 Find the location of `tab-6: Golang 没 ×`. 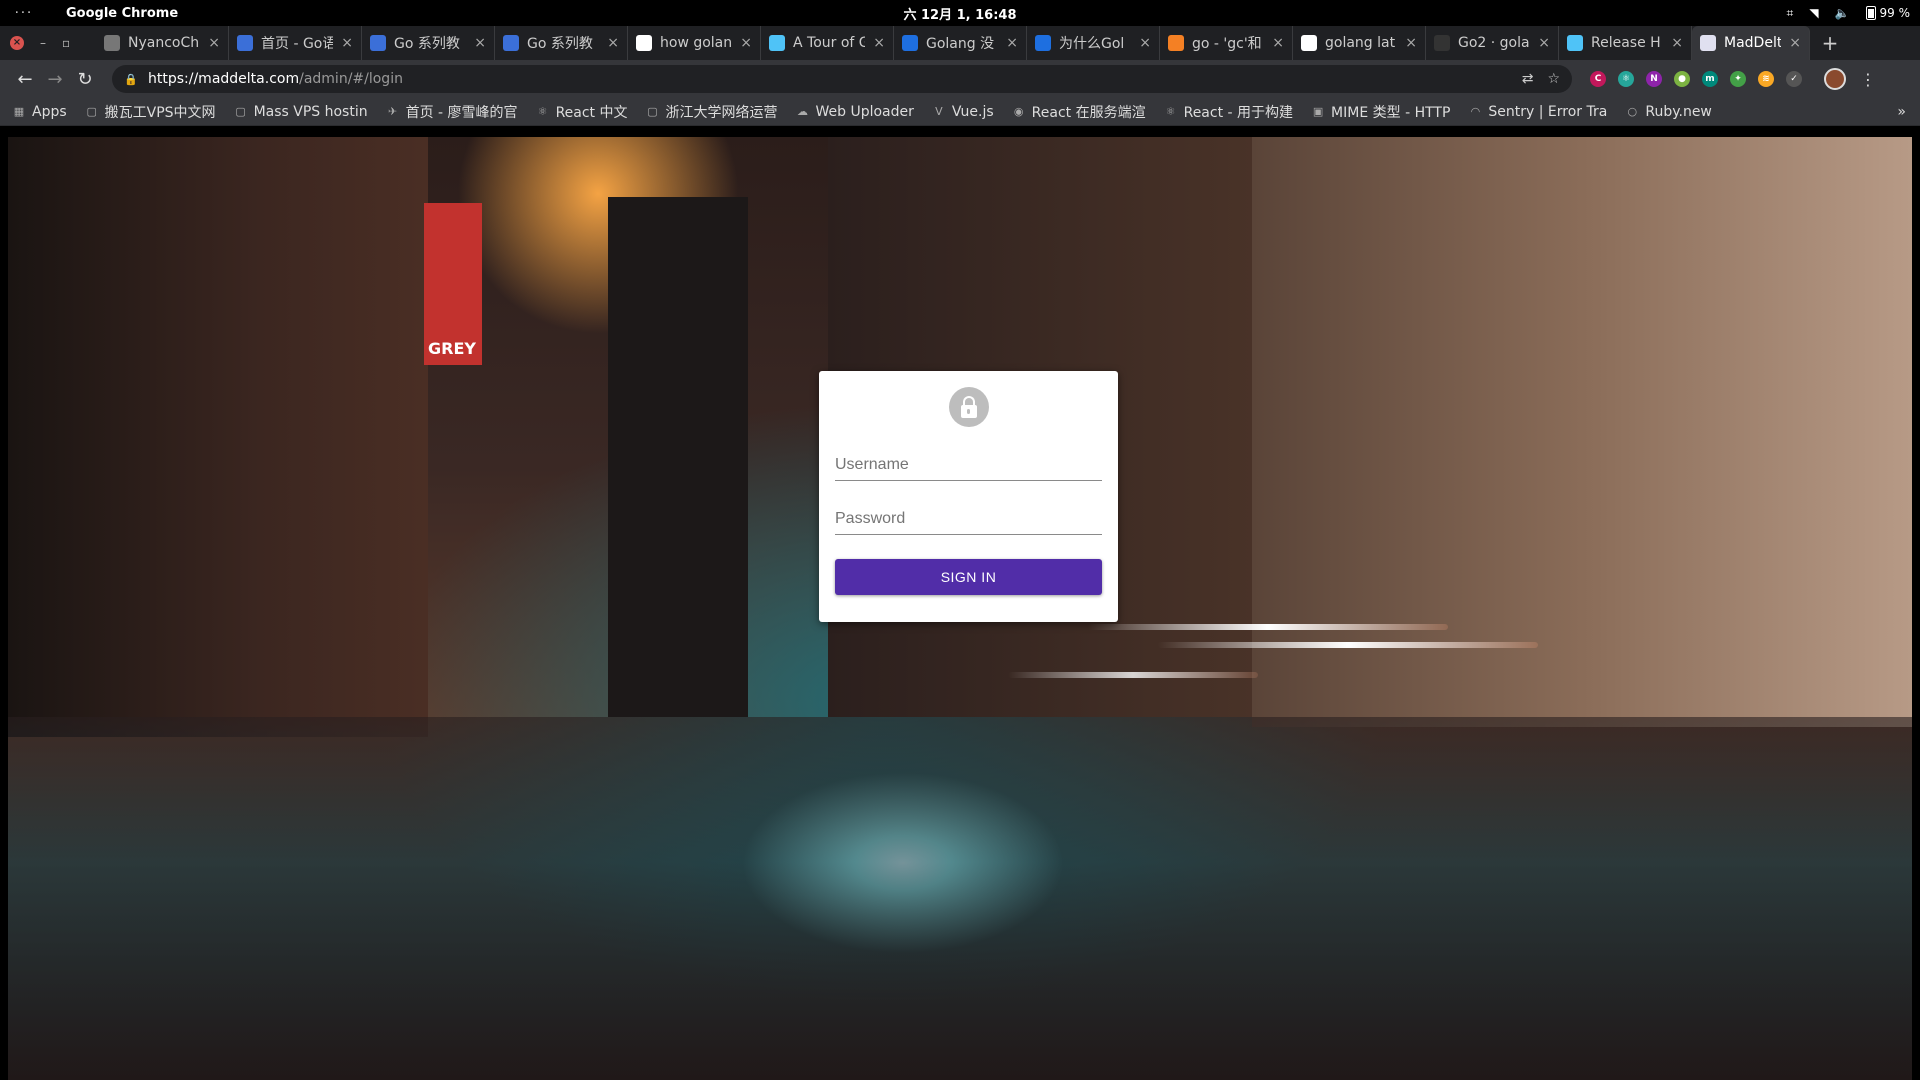

tab-6: Golang 没 × is located at coordinates (960, 43).